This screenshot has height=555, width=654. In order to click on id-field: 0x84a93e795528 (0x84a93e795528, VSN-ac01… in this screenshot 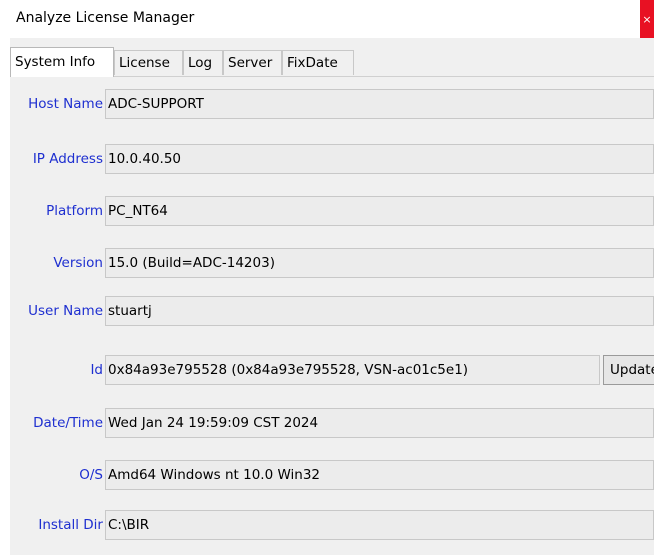, I will do `click(352, 370)`.